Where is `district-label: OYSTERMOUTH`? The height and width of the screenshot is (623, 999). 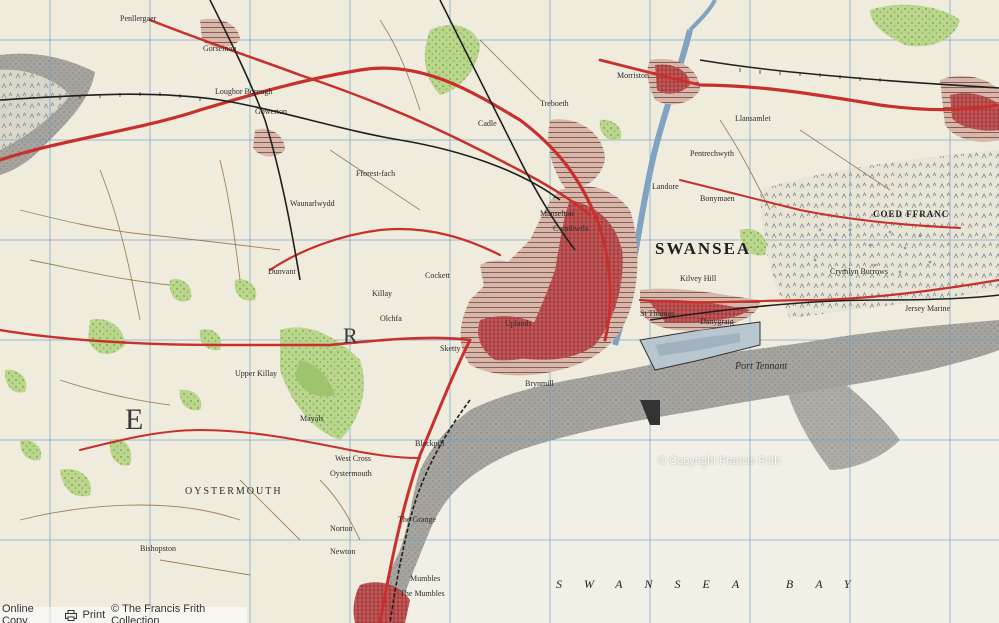
district-label: OYSTERMOUTH is located at coordinates (234, 491).